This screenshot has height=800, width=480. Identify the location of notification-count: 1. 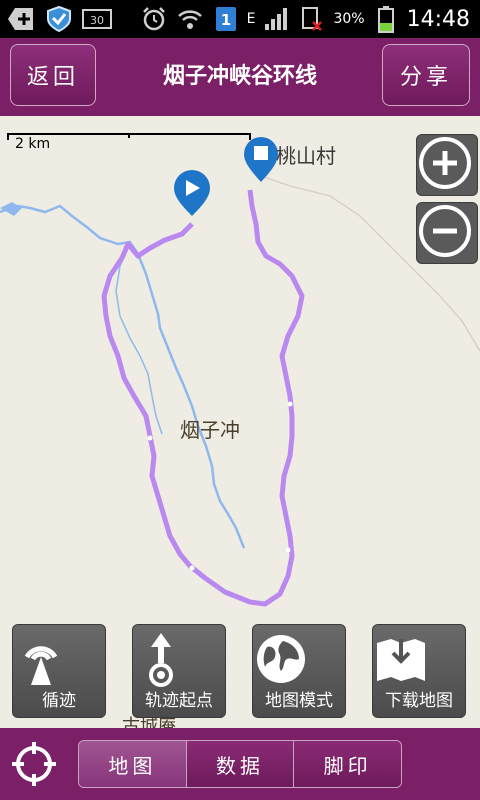
(225, 20).